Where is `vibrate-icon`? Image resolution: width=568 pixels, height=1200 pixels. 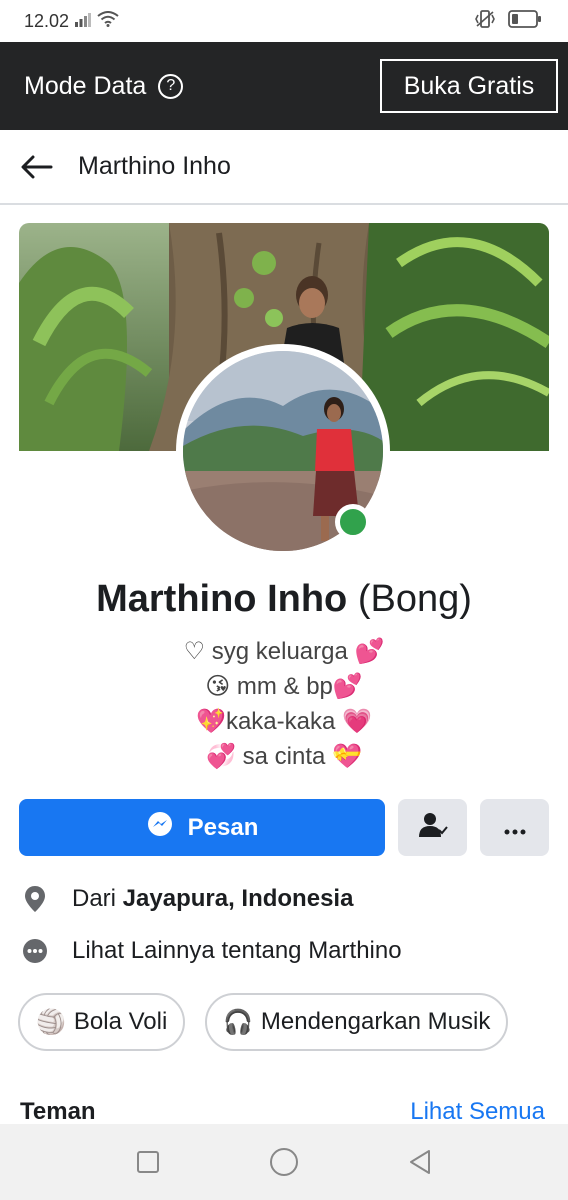
vibrate-icon is located at coordinates (485, 21).